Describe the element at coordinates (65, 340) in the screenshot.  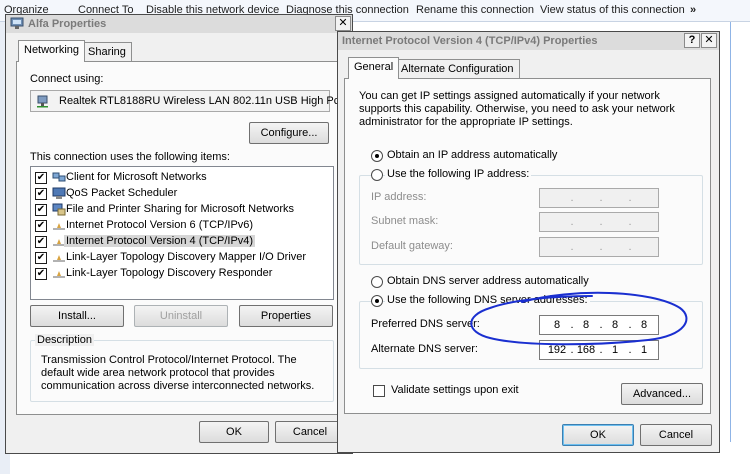
I see `description-title: Description` at that location.